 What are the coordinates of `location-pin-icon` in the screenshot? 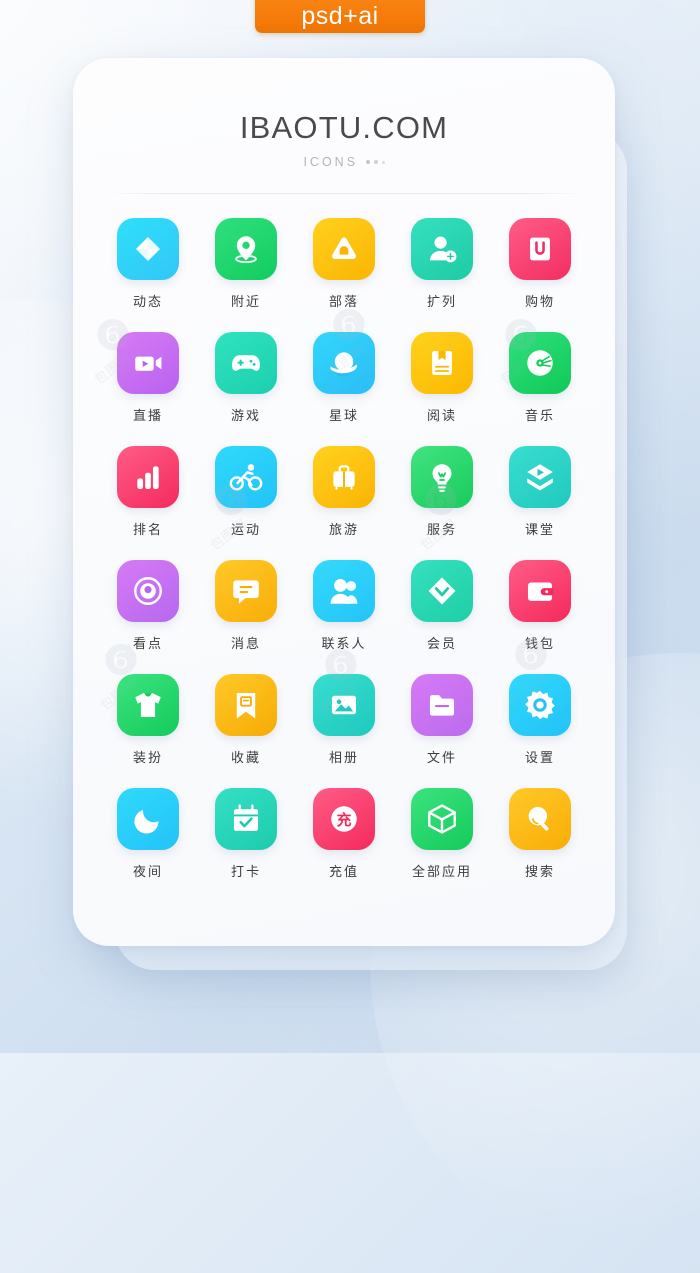 It's located at (246, 249).